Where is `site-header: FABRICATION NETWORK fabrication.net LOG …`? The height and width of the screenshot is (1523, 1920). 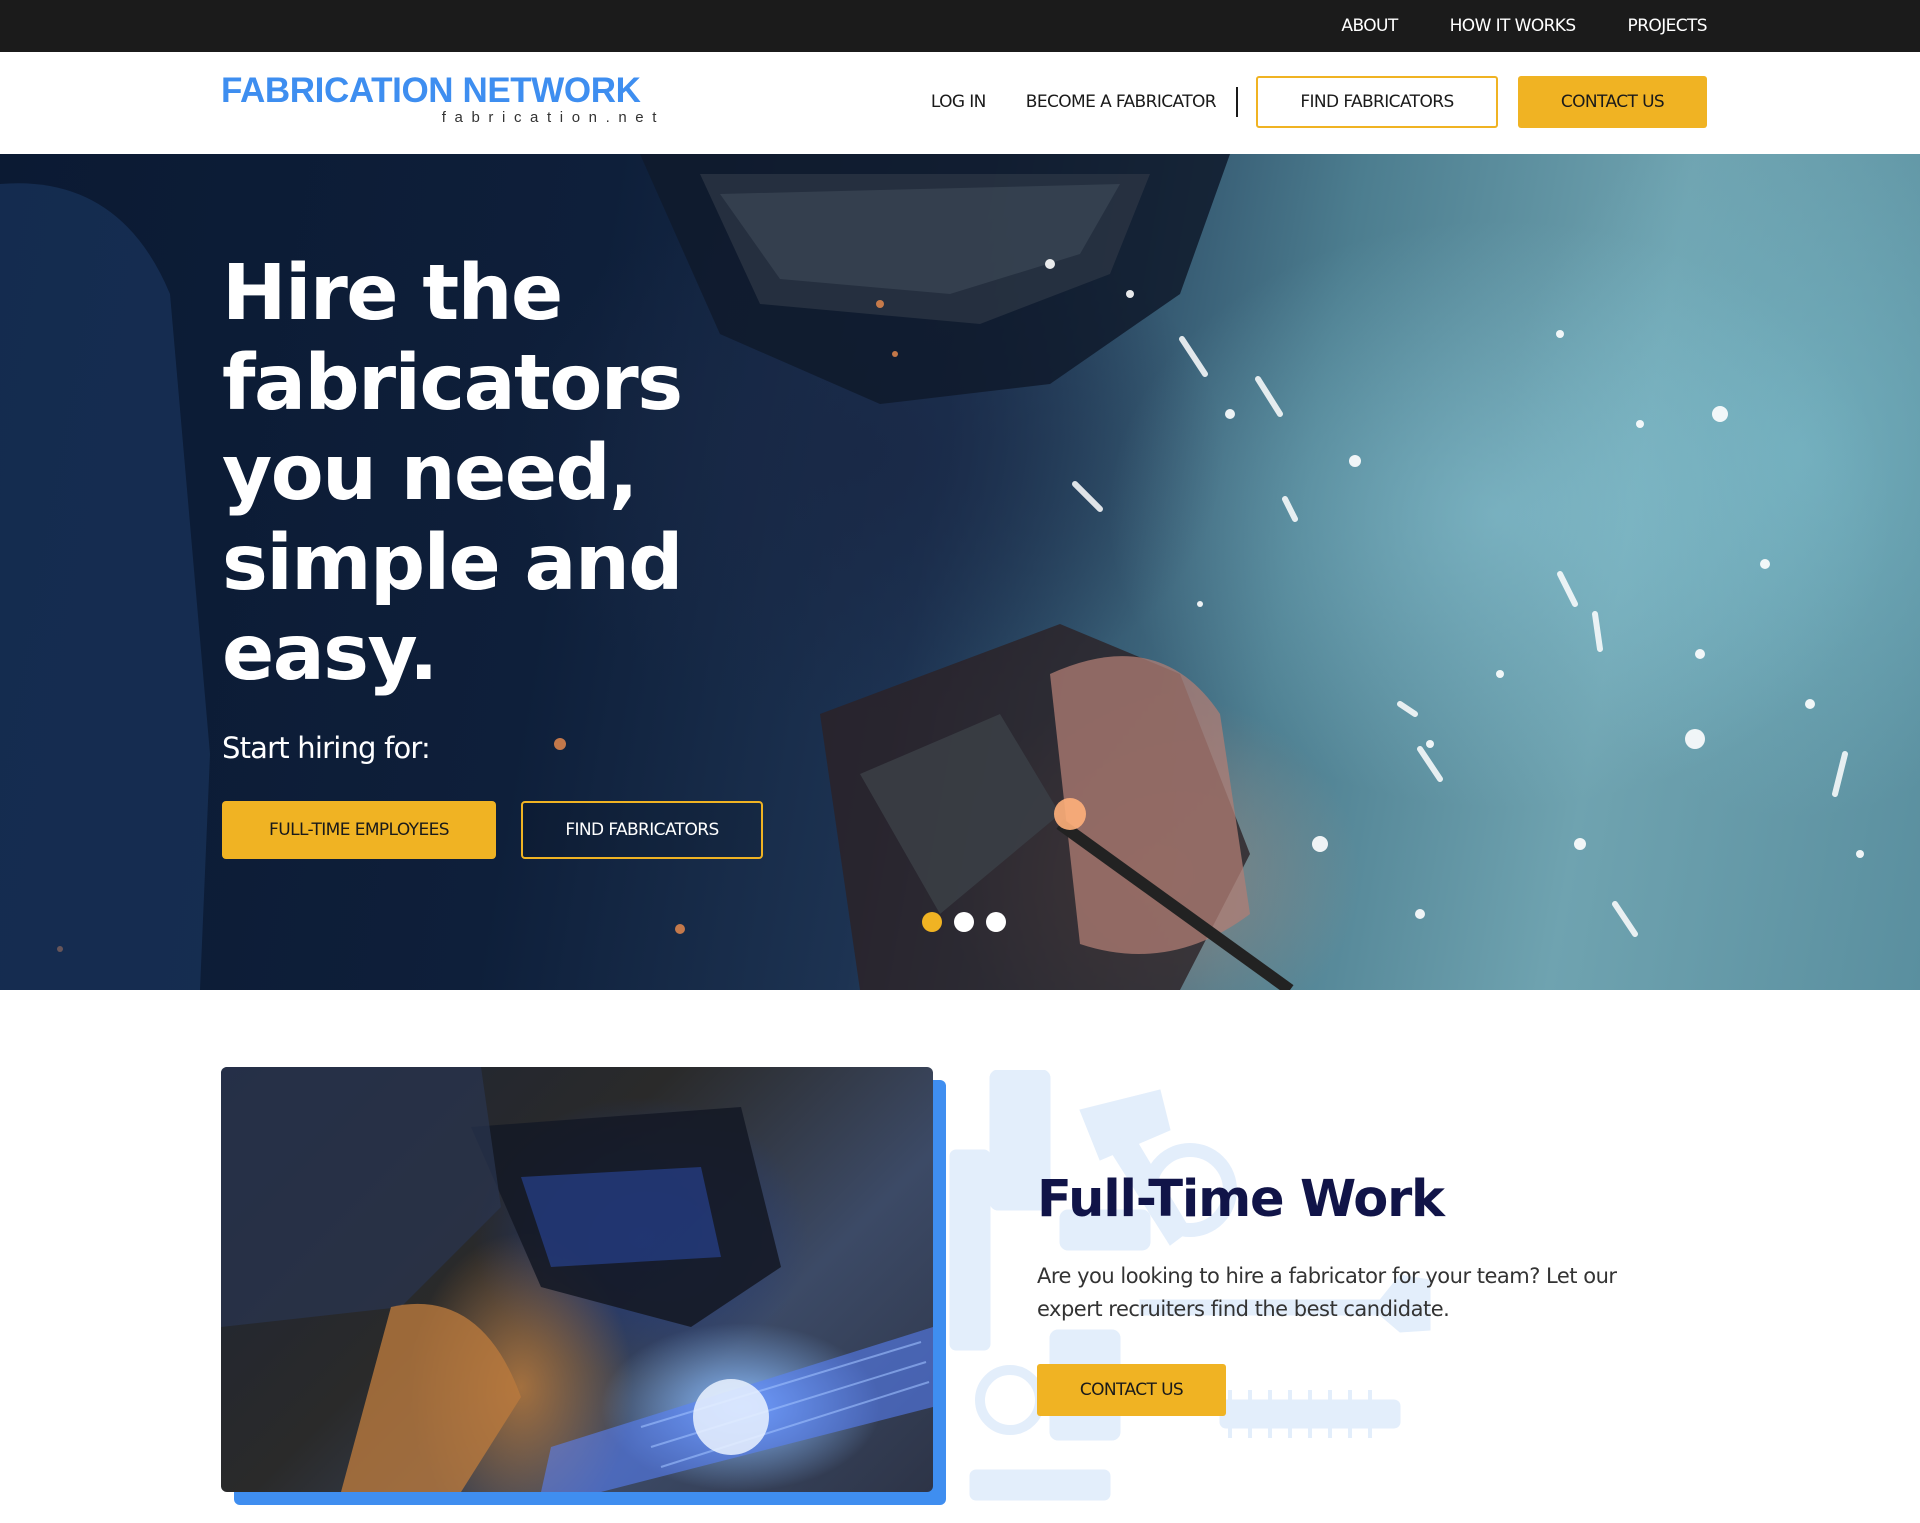 site-header: FABRICATION NETWORK fabrication.net LOG … is located at coordinates (960, 103).